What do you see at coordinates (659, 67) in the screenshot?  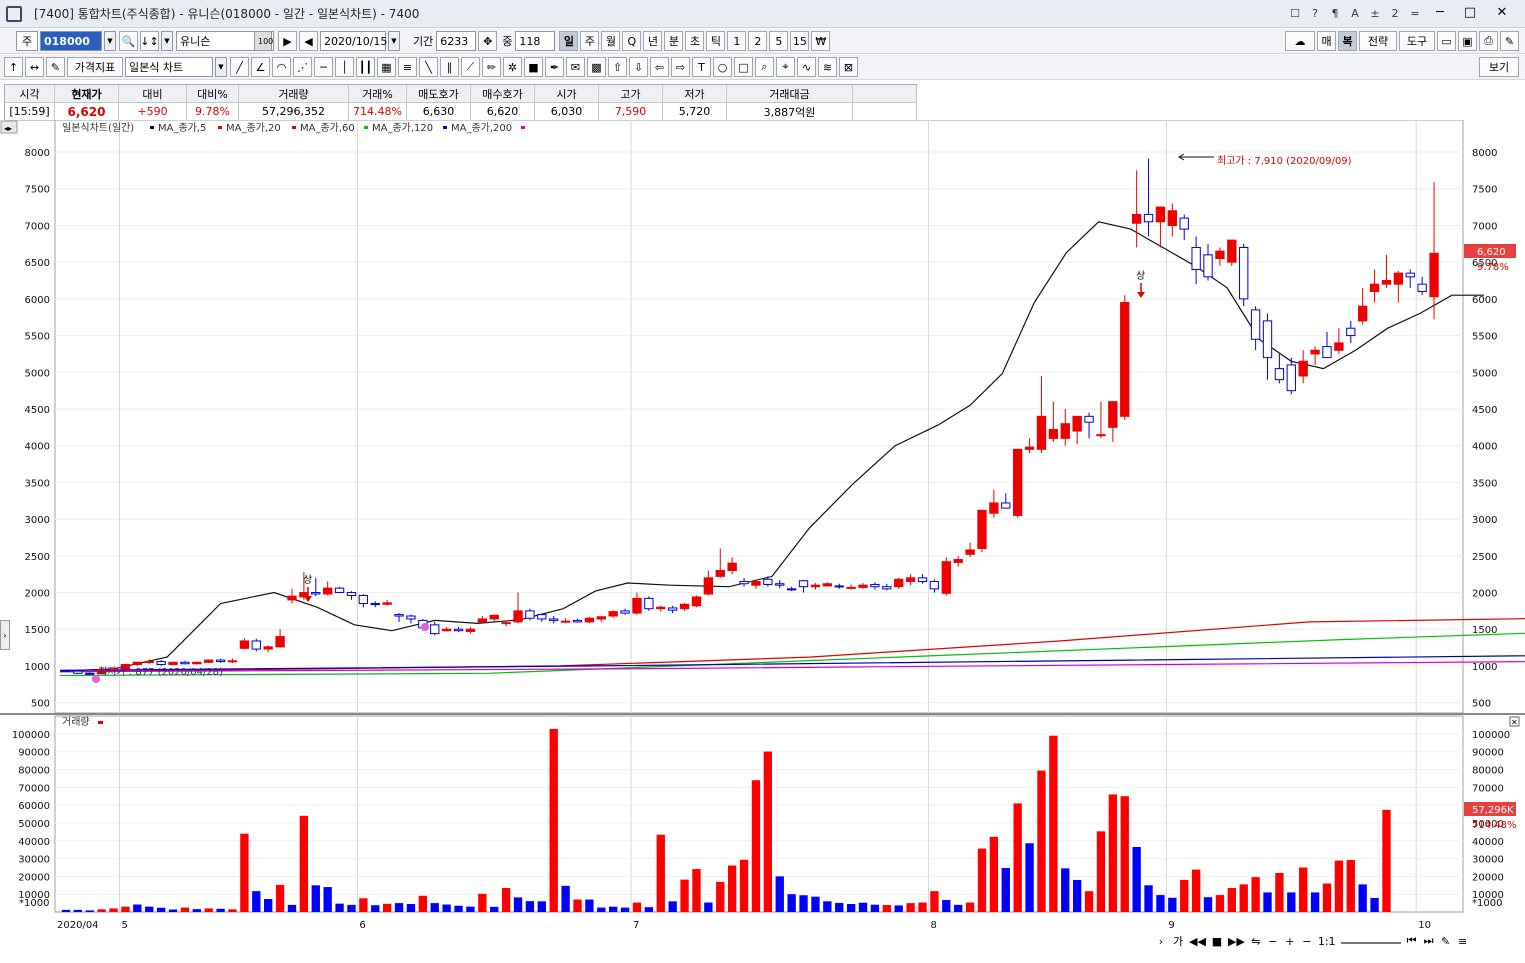 I see `arrow-left-icon: ⇦` at bounding box center [659, 67].